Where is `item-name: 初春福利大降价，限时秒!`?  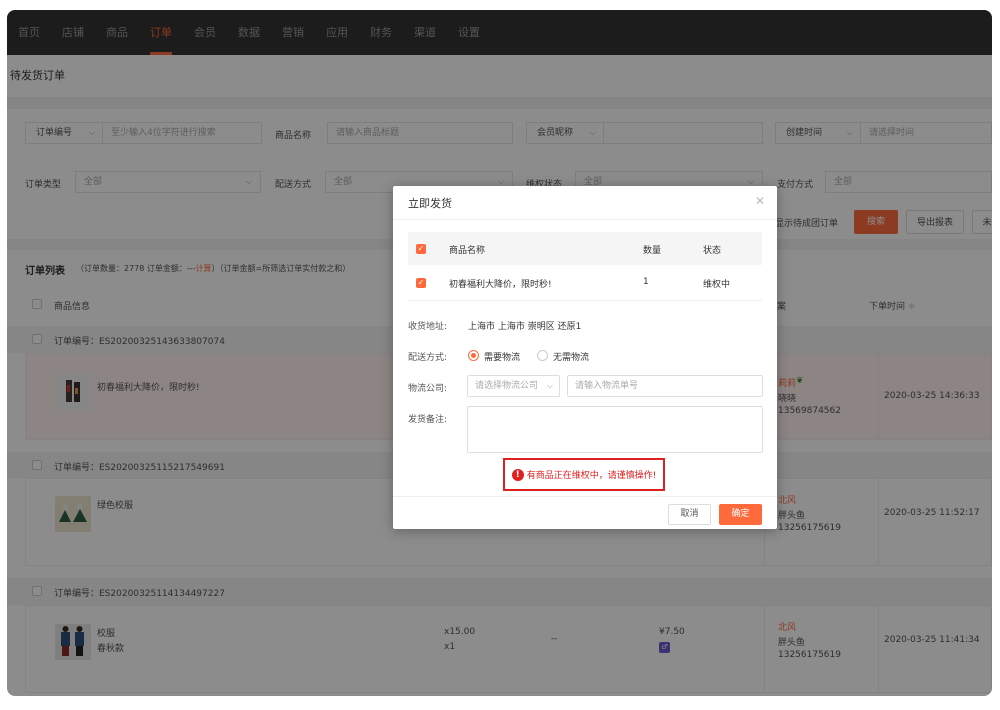
item-name: 初春福利大降价，限时秒! is located at coordinates (500, 285).